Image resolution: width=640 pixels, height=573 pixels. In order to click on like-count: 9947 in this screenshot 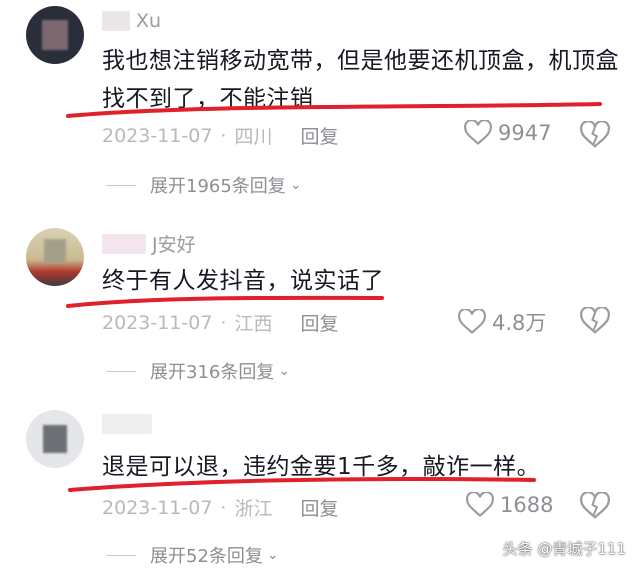, I will do `click(525, 133)`.